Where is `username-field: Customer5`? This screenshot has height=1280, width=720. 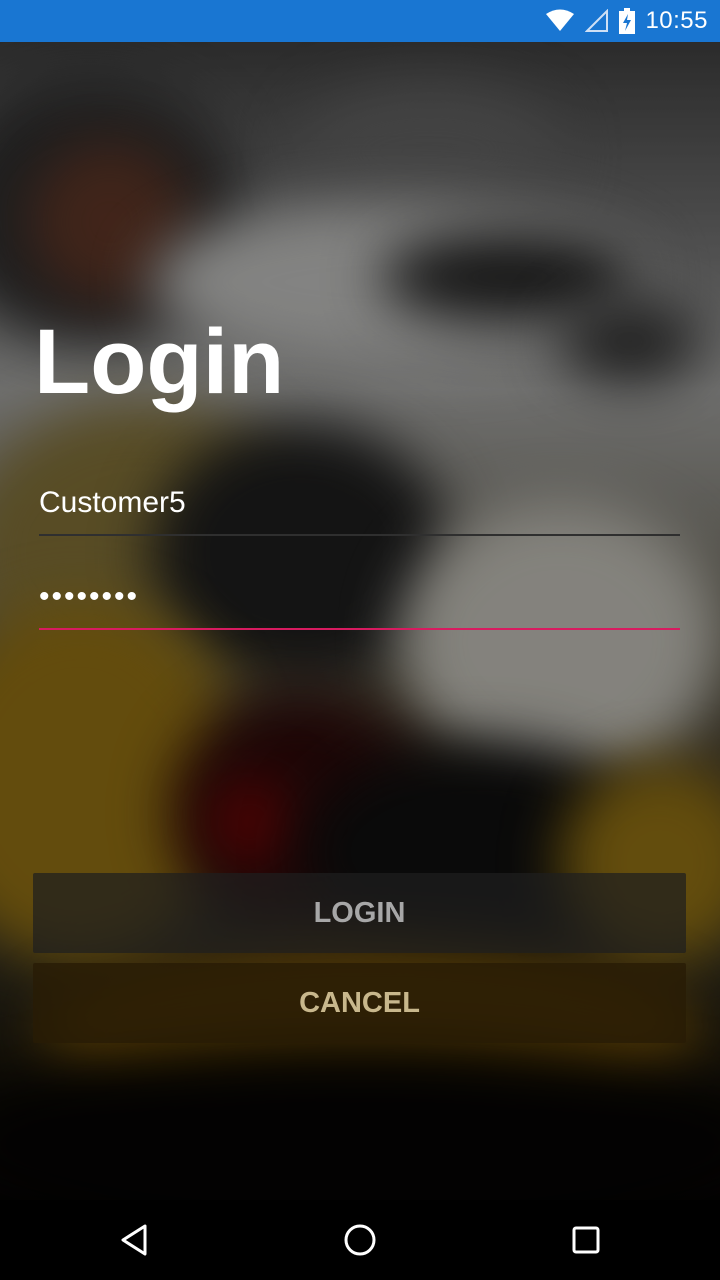 username-field: Customer5 is located at coordinates (359, 511).